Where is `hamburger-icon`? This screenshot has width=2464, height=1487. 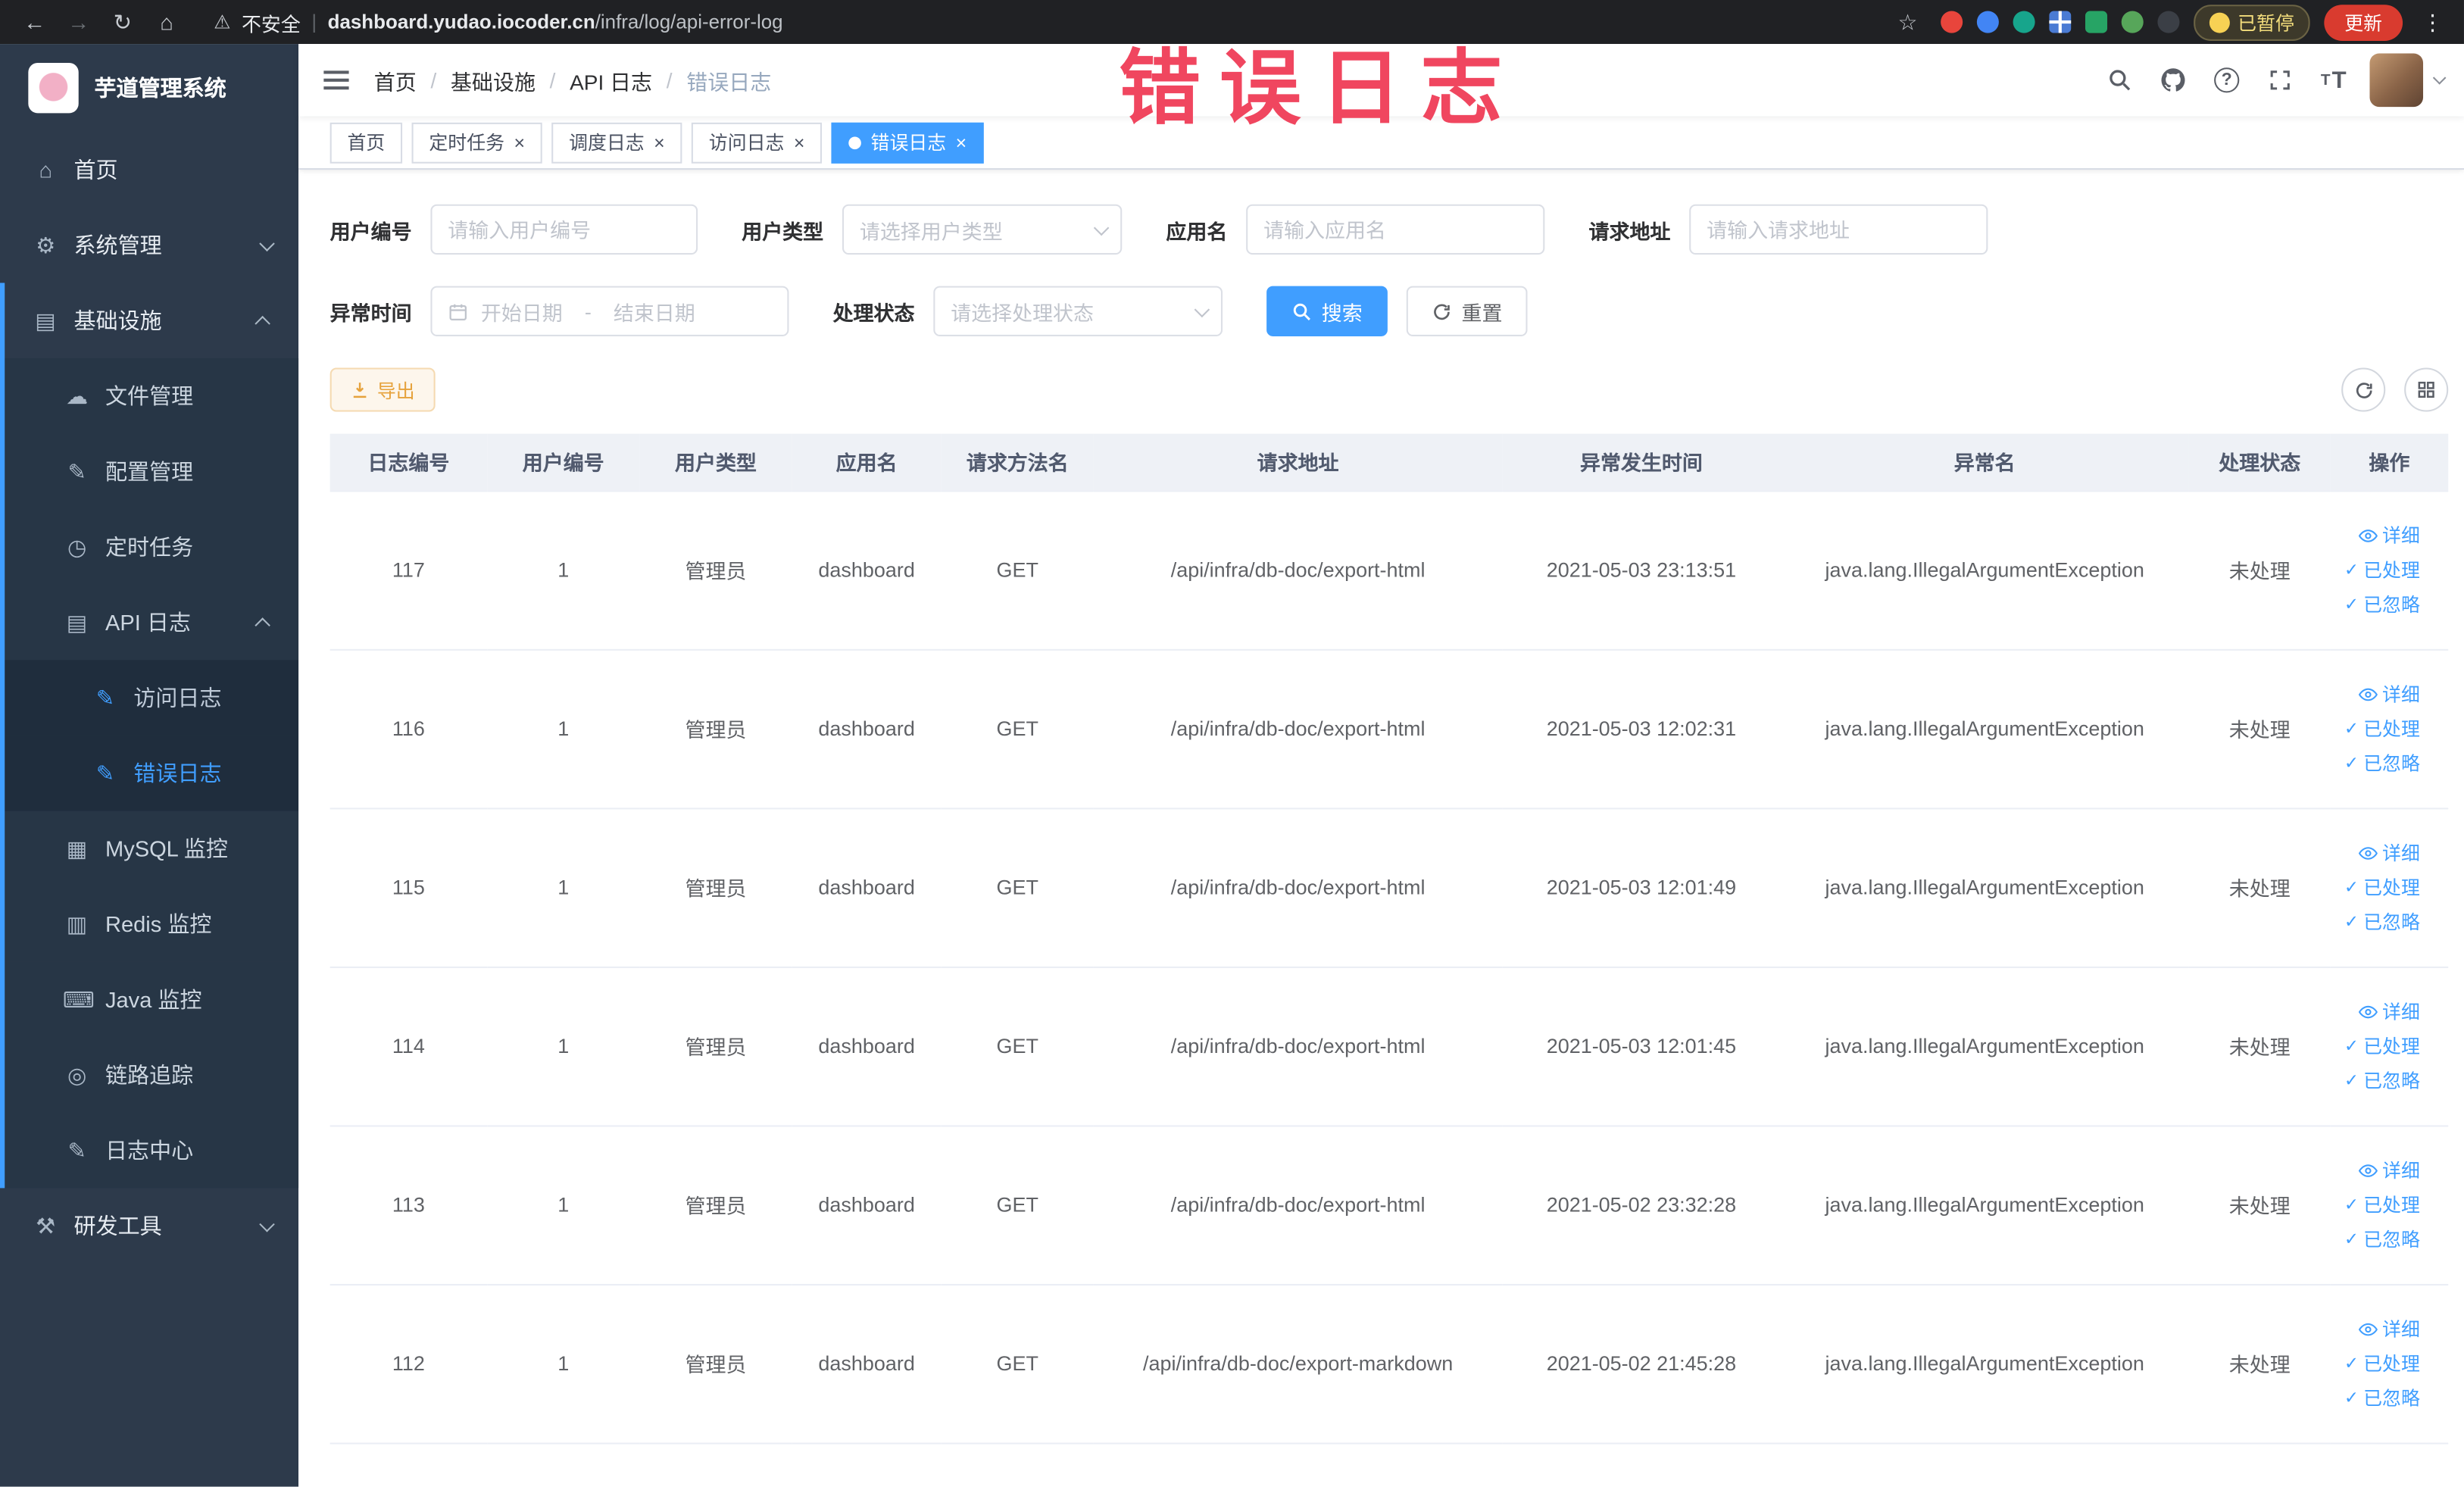 hamburger-icon is located at coordinates (336, 80).